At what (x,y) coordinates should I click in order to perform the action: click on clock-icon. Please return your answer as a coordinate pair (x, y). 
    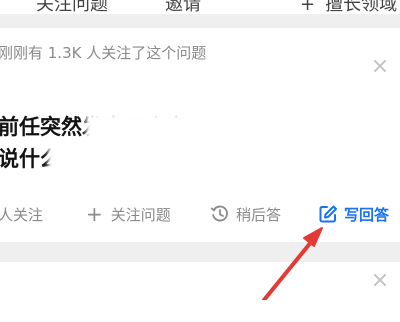
    Looking at the image, I should click on (220, 214).